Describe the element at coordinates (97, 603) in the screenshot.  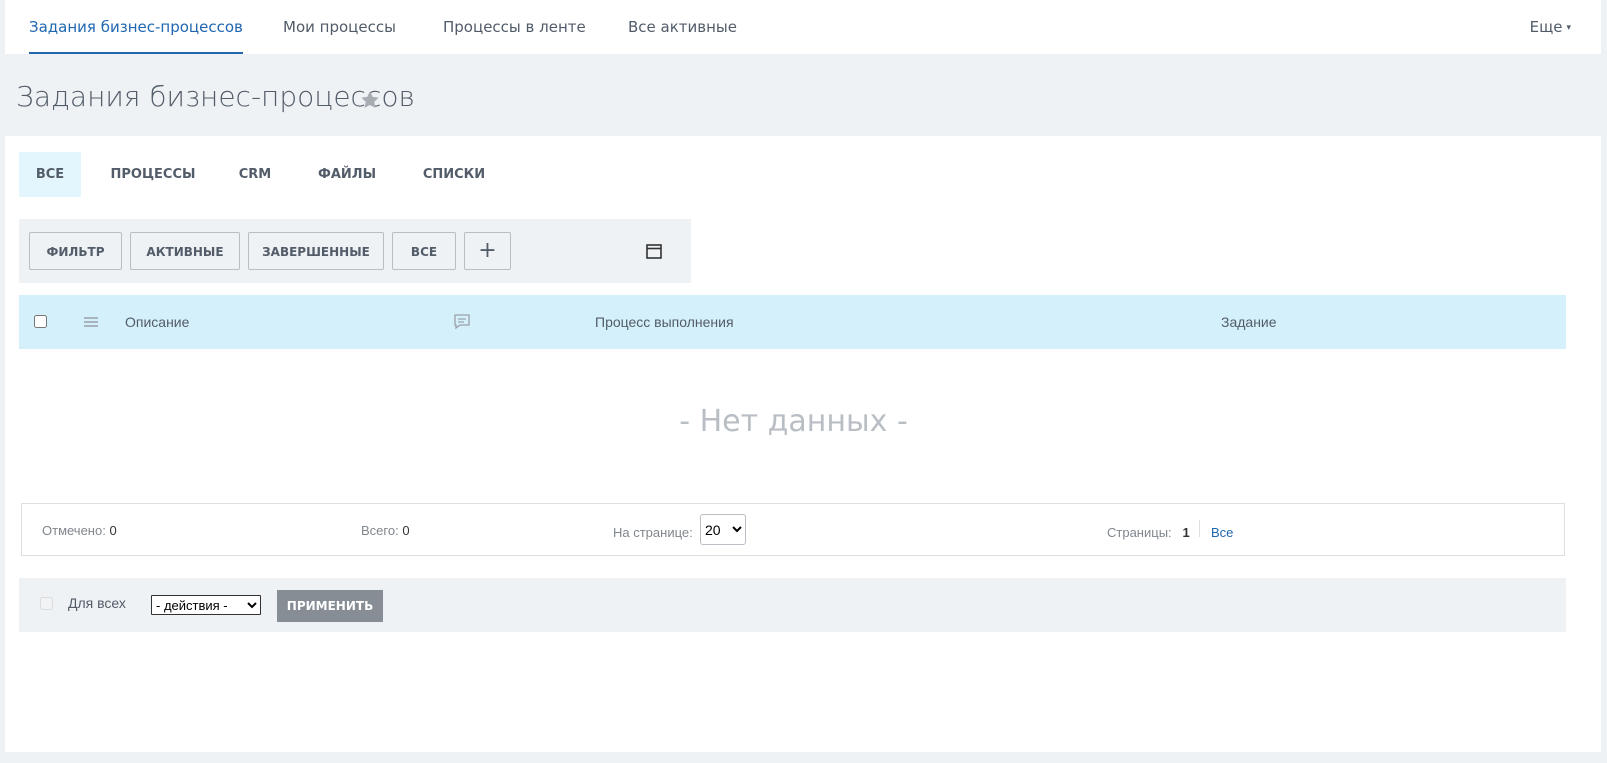
I see `for-all-label: Для всех` at that location.